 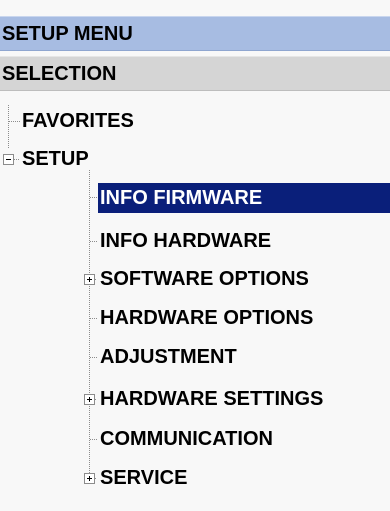 I want to click on setup-menu-title: SETUP MENU, so click(x=195, y=33).